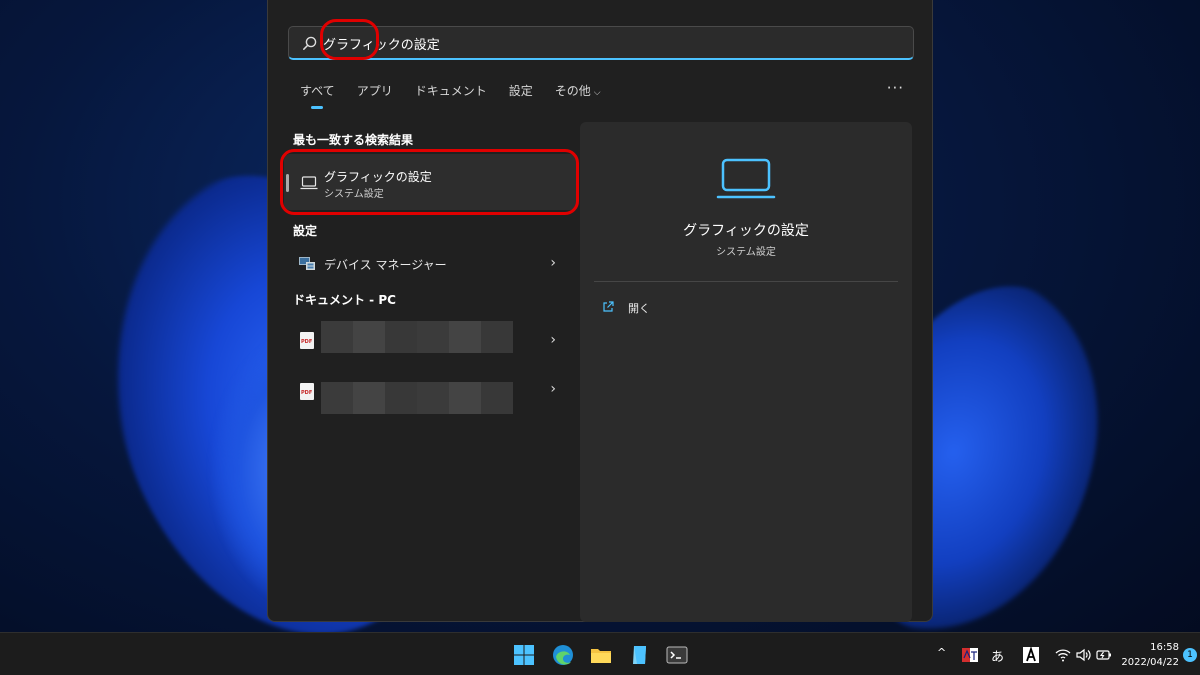 The height and width of the screenshot is (675, 1200). What do you see at coordinates (639, 308) in the screenshot?
I see `open-label: 開く` at bounding box center [639, 308].